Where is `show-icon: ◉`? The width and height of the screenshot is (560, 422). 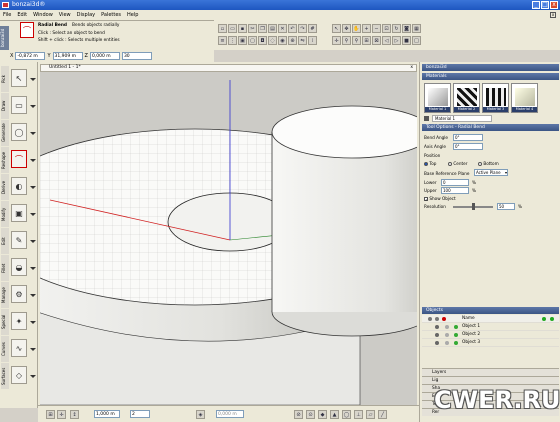
show-icon: ◉ is located at coordinates (282, 40).